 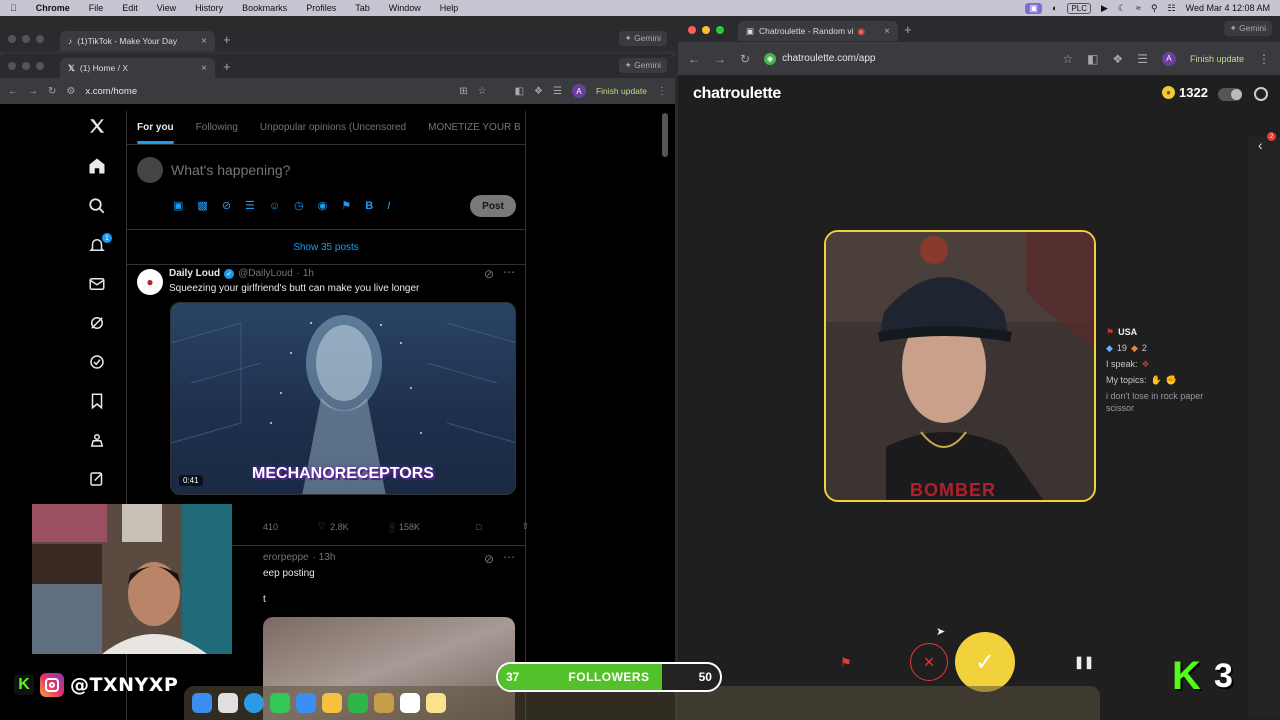 What do you see at coordinates (230, 170) in the screenshot?
I see `composer-input: What's happening?` at bounding box center [230, 170].